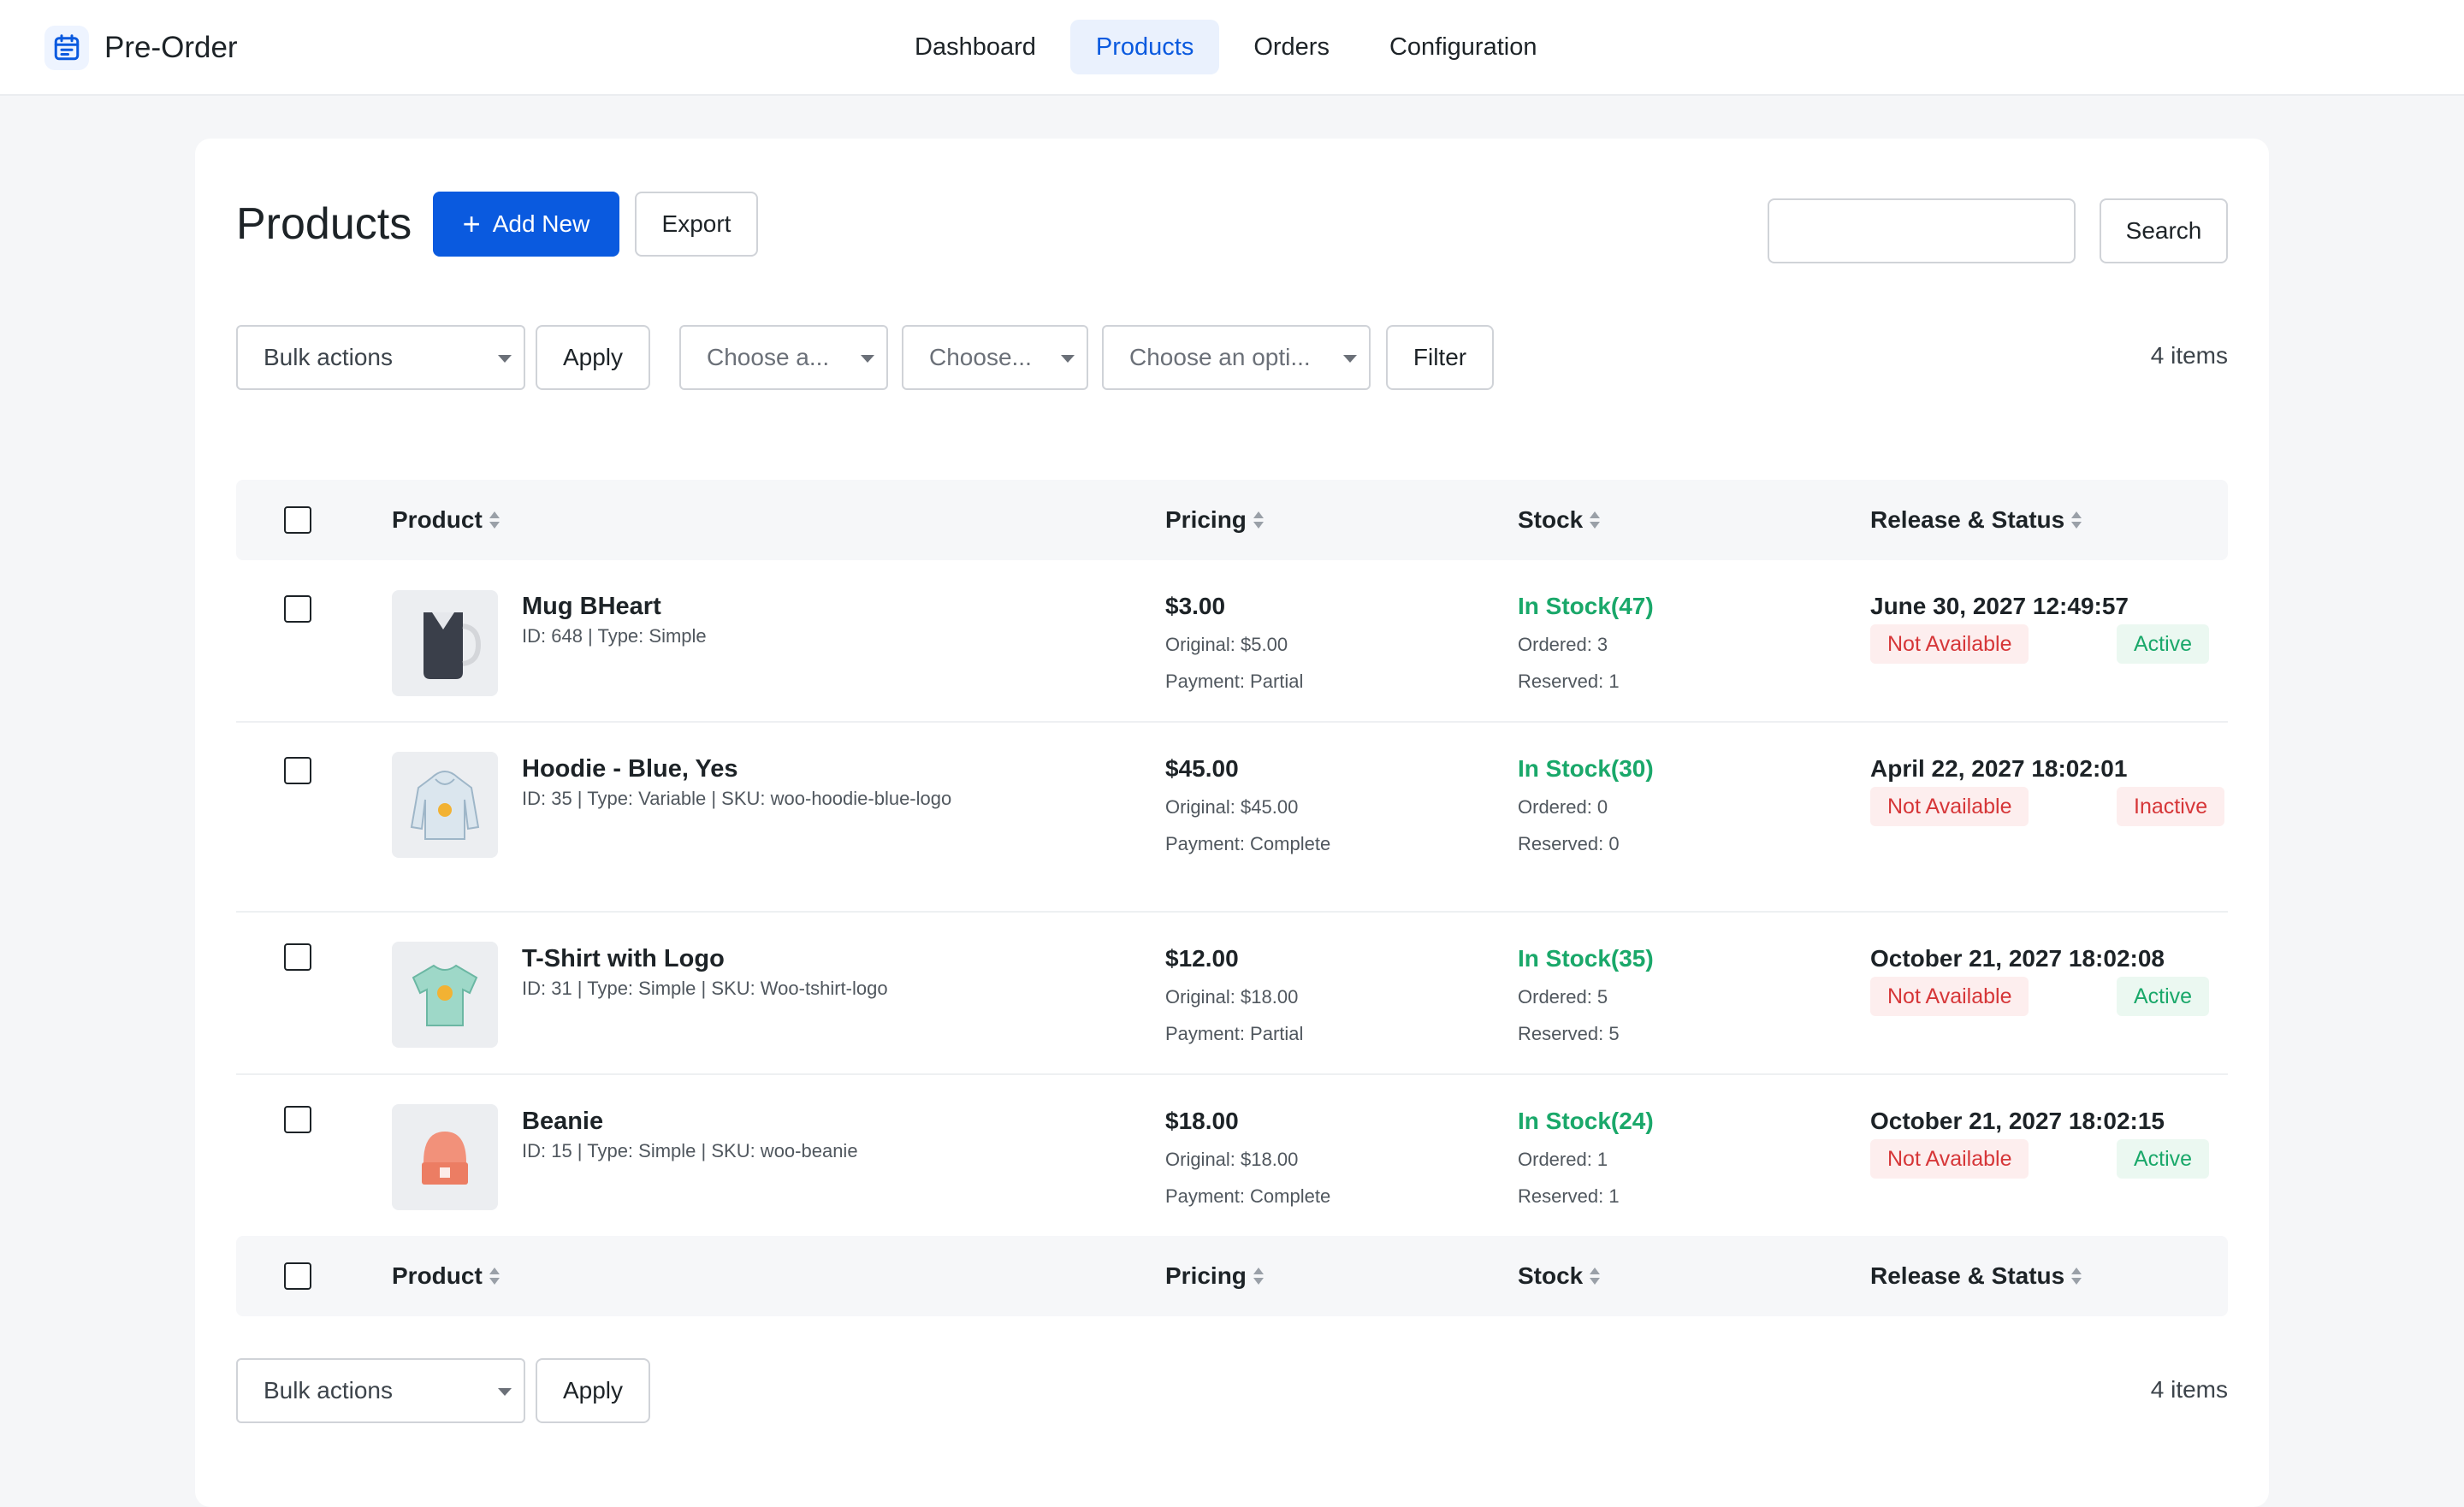  What do you see at coordinates (2189, 355) in the screenshot?
I see `item-count: 4 items` at bounding box center [2189, 355].